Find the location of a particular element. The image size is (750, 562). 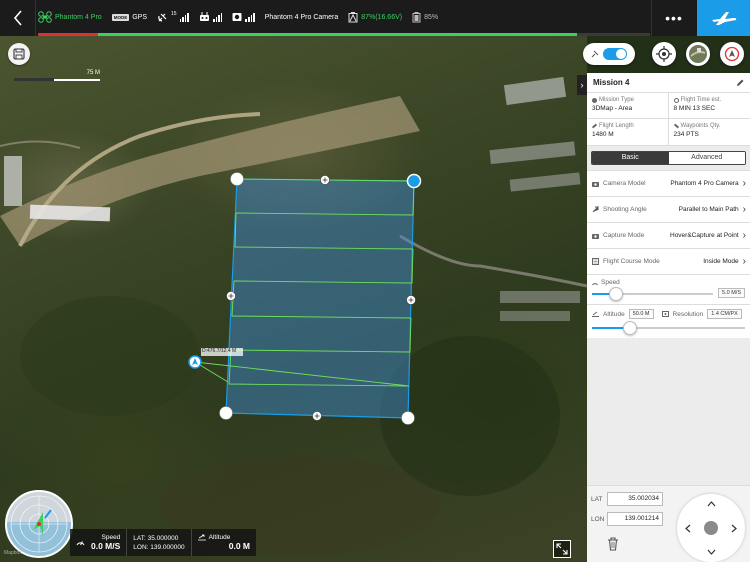

airplane-icon is located at coordinates (723, 18).